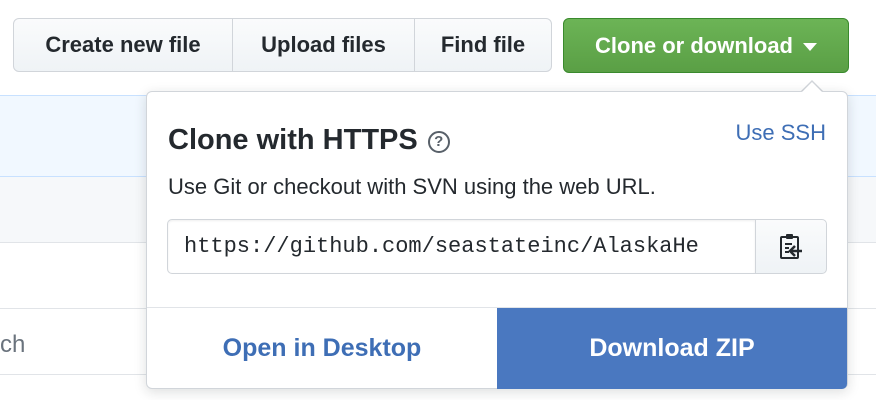  I want to click on clone-url-input, so click(461, 246).